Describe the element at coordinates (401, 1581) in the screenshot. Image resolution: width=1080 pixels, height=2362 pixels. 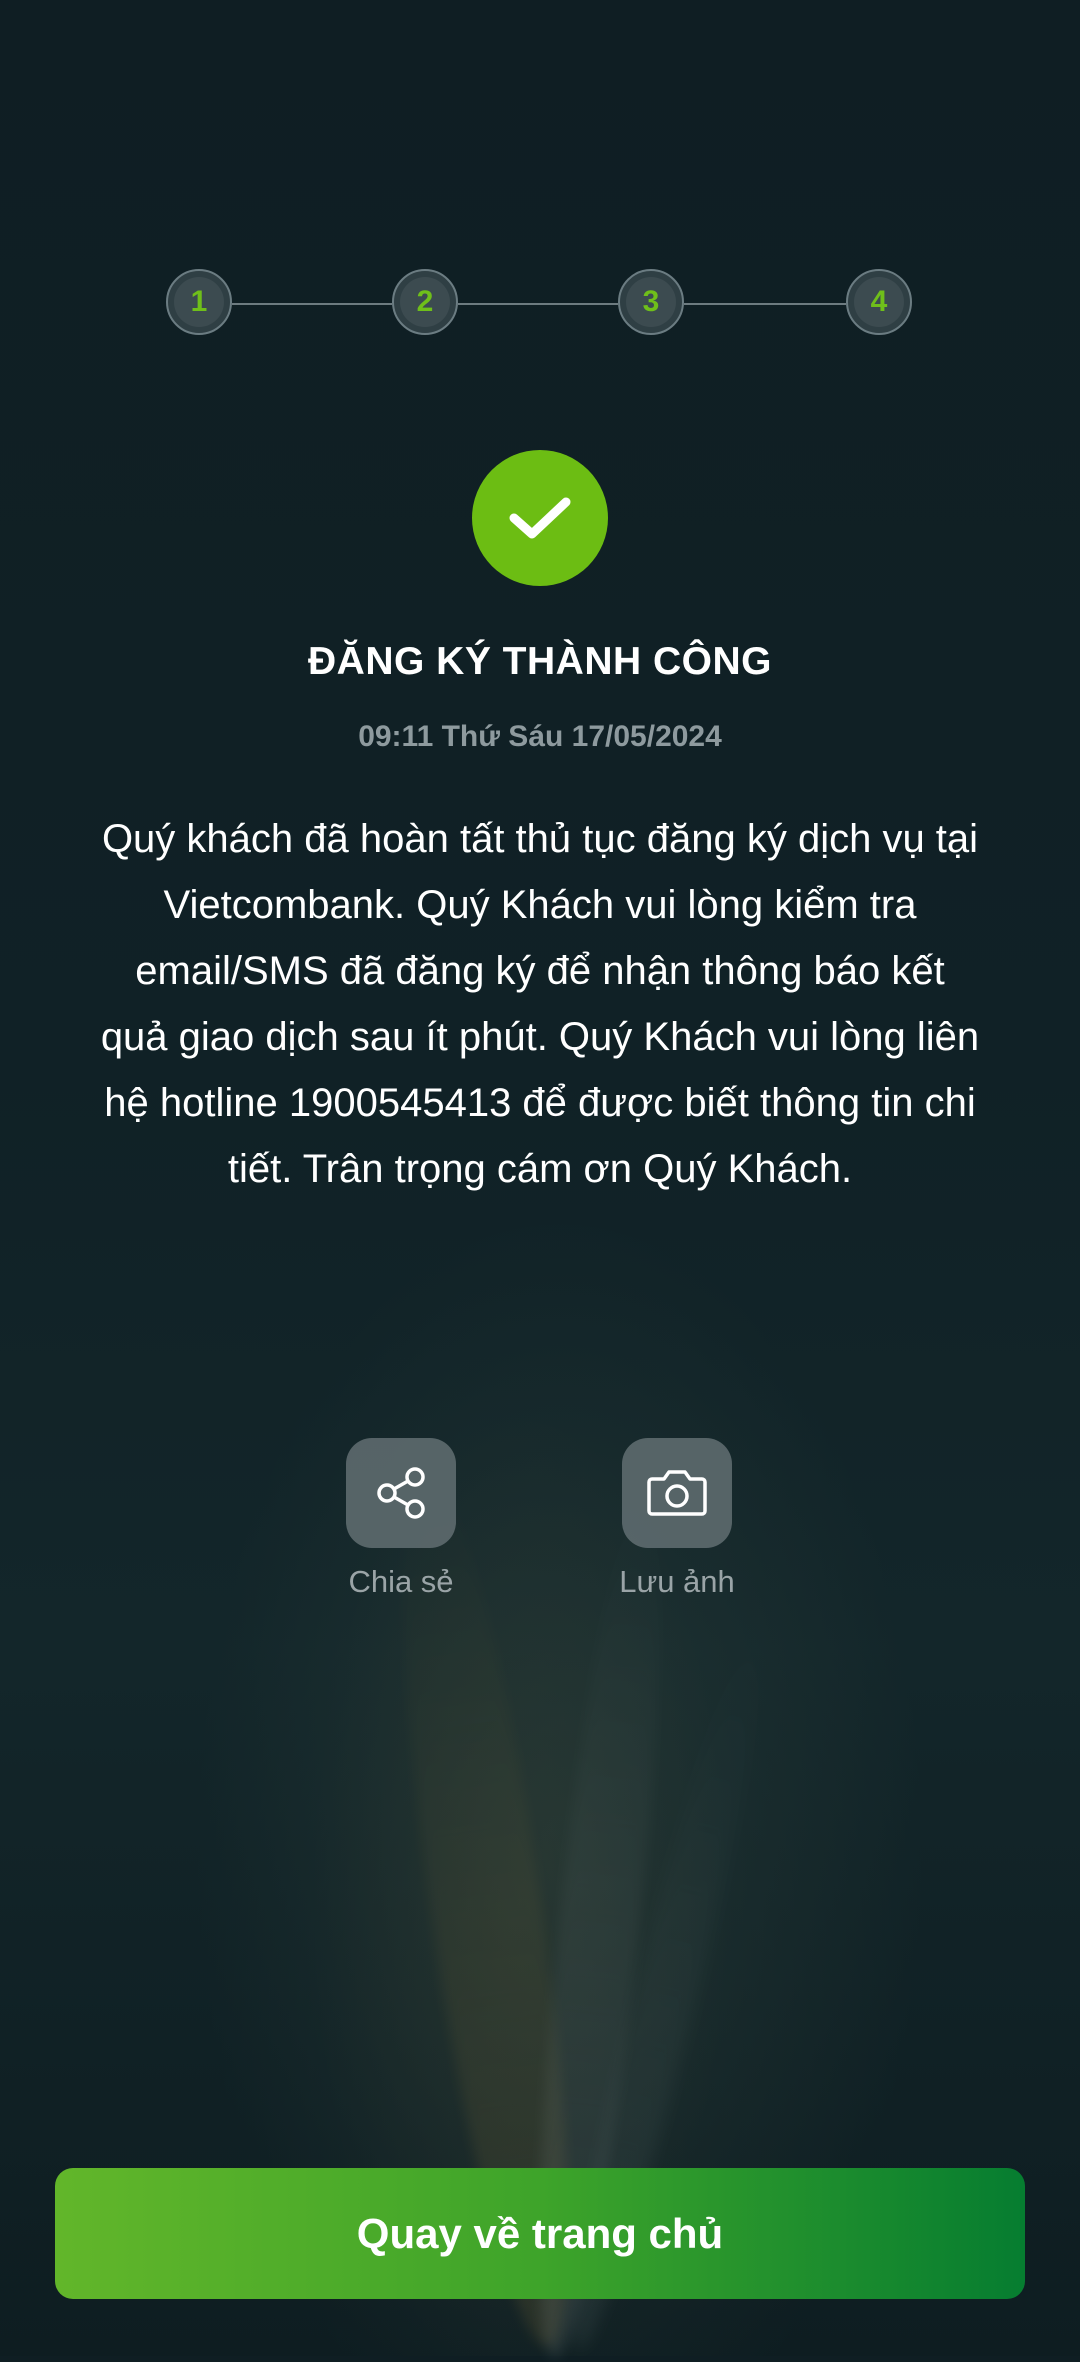
I see `share-label: Chia sẻ` at that location.